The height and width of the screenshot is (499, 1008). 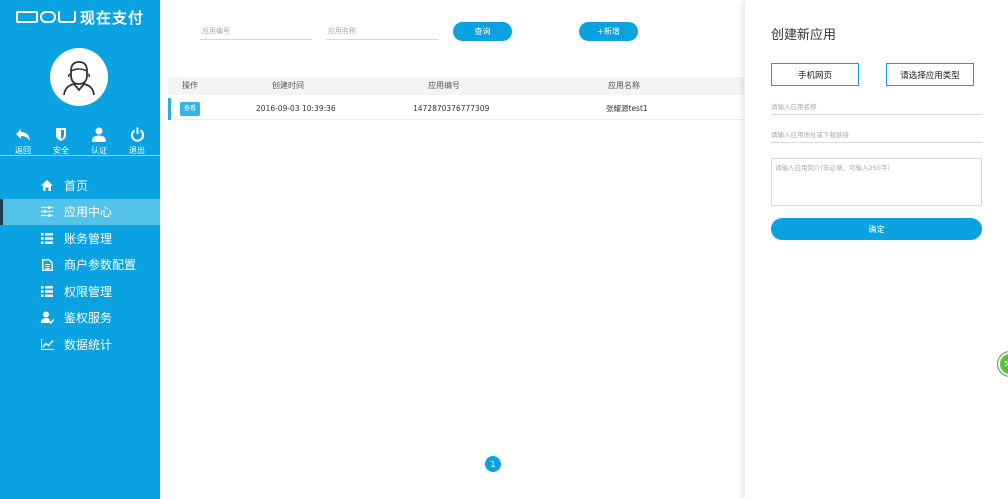 I want to click on brand-logo: 现在支付, so click(x=80, y=17).